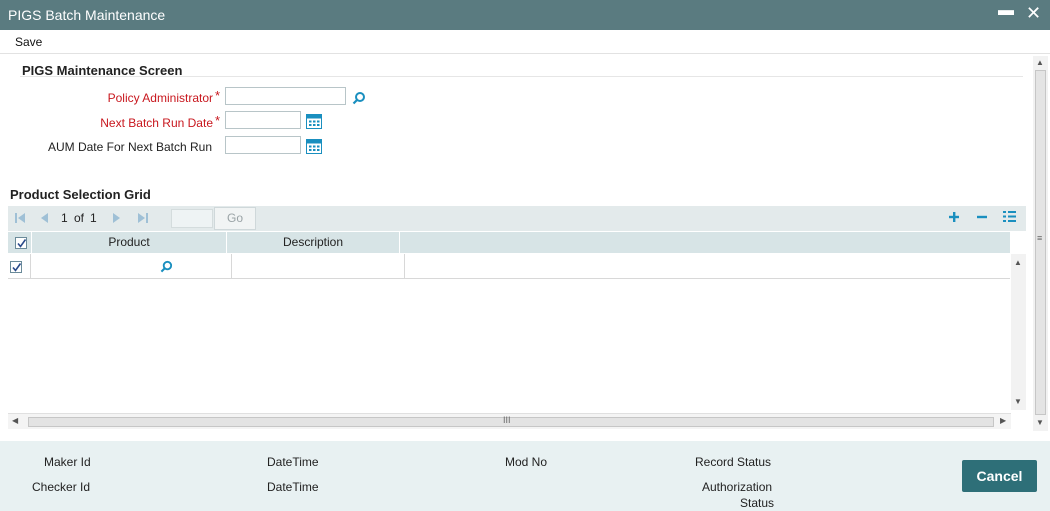 The height and width of the screenshot is (511, 1050). I want to click on section-divider, so click(521, 76).